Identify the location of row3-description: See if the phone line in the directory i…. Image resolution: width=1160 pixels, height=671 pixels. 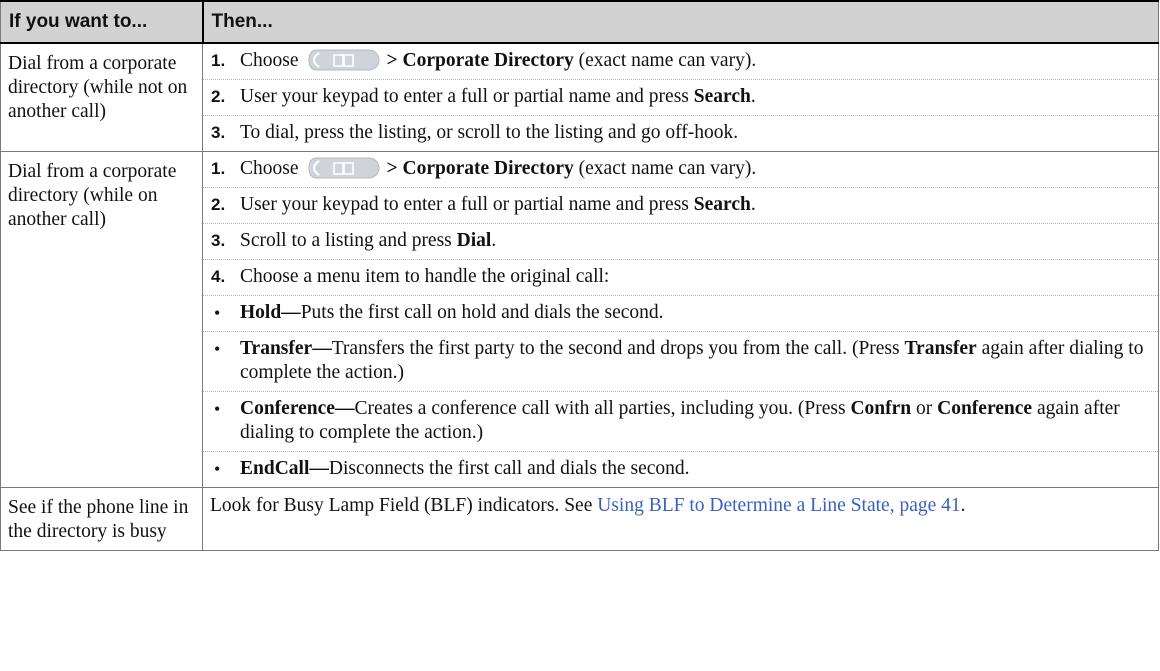
(101, 519).